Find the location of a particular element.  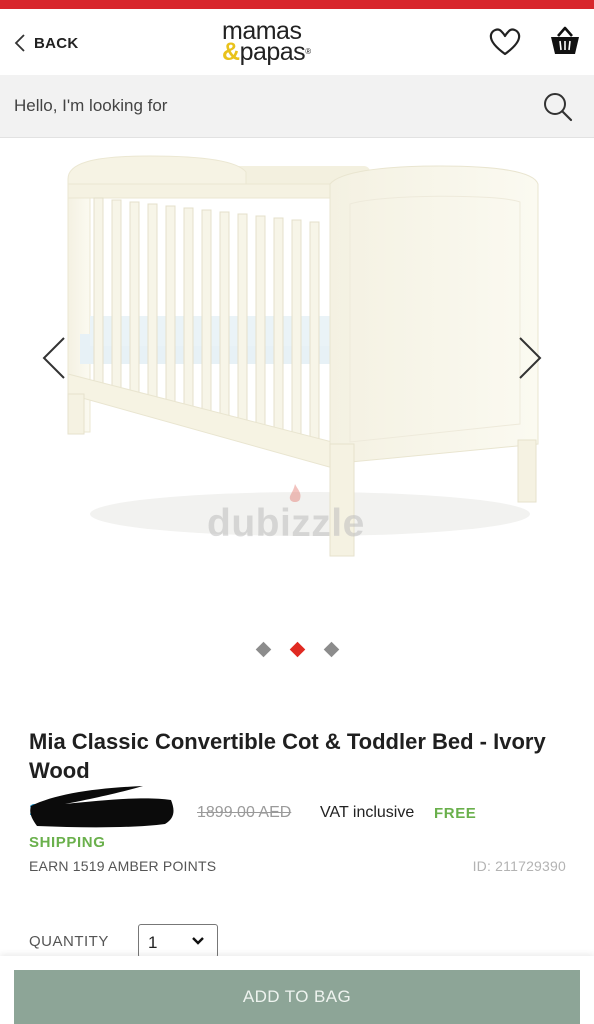

prev-image-button is located at coordinates (54, 358).